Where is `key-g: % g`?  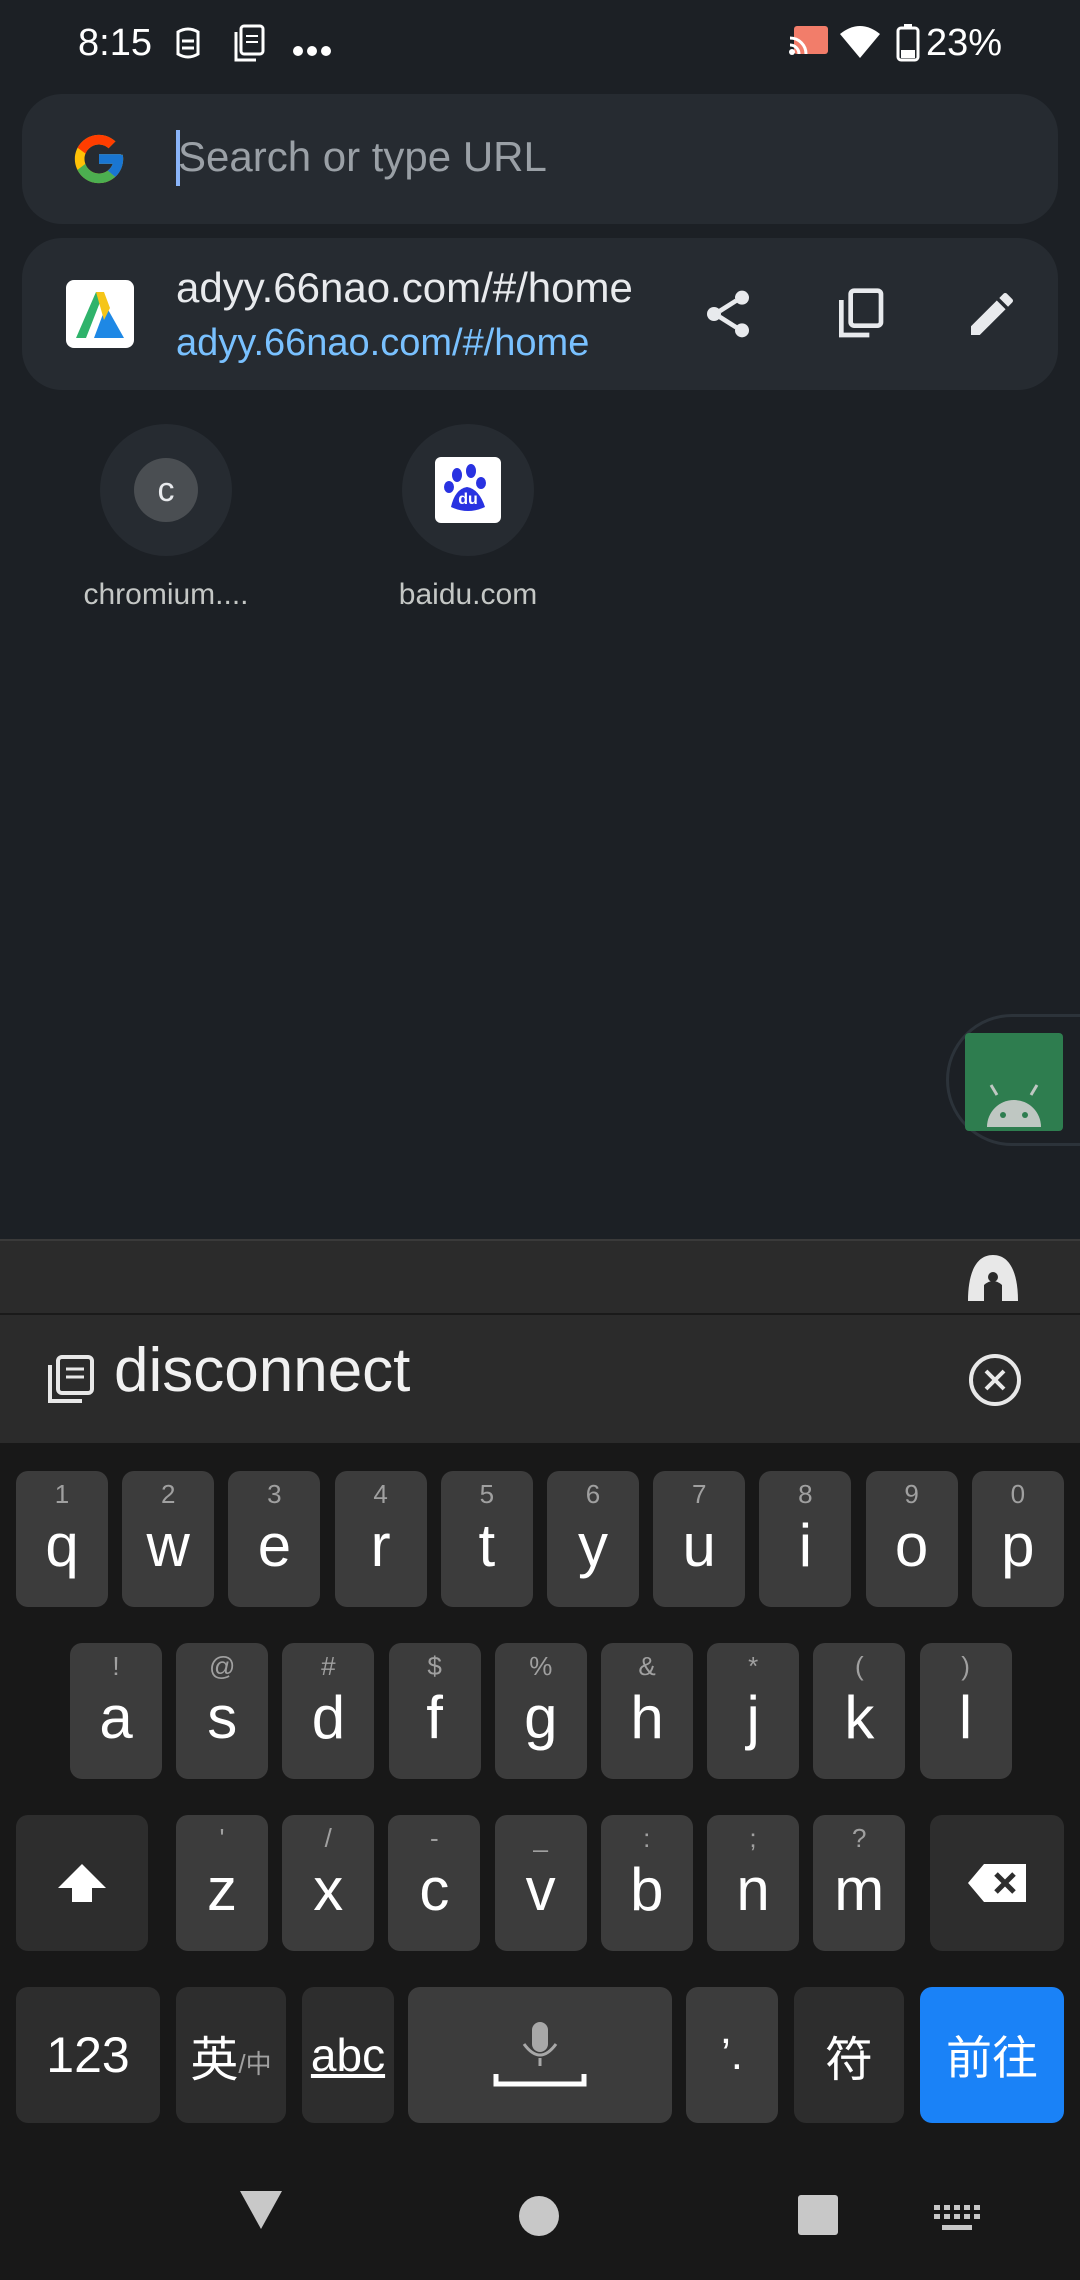
key-g: % g is located at coordinates (540, 1711).